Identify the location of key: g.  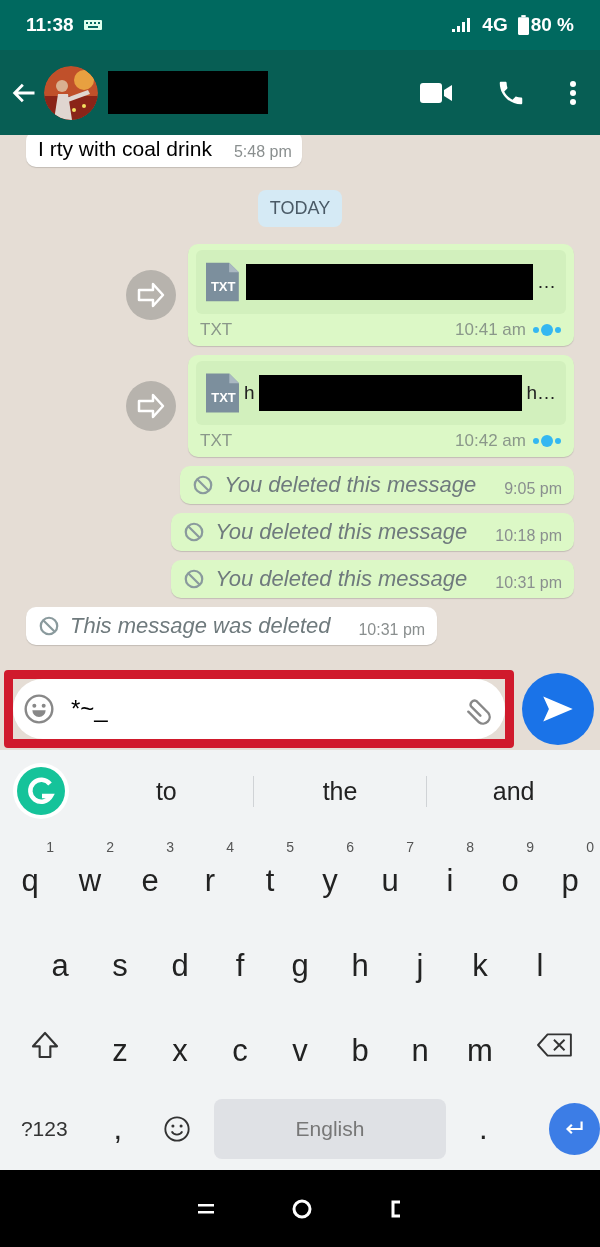
(300, 960).